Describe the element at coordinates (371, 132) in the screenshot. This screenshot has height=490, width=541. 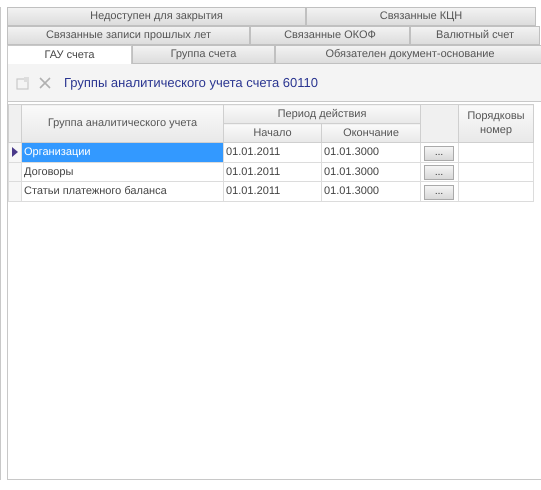
I see `column-header: Окончание` at that location.